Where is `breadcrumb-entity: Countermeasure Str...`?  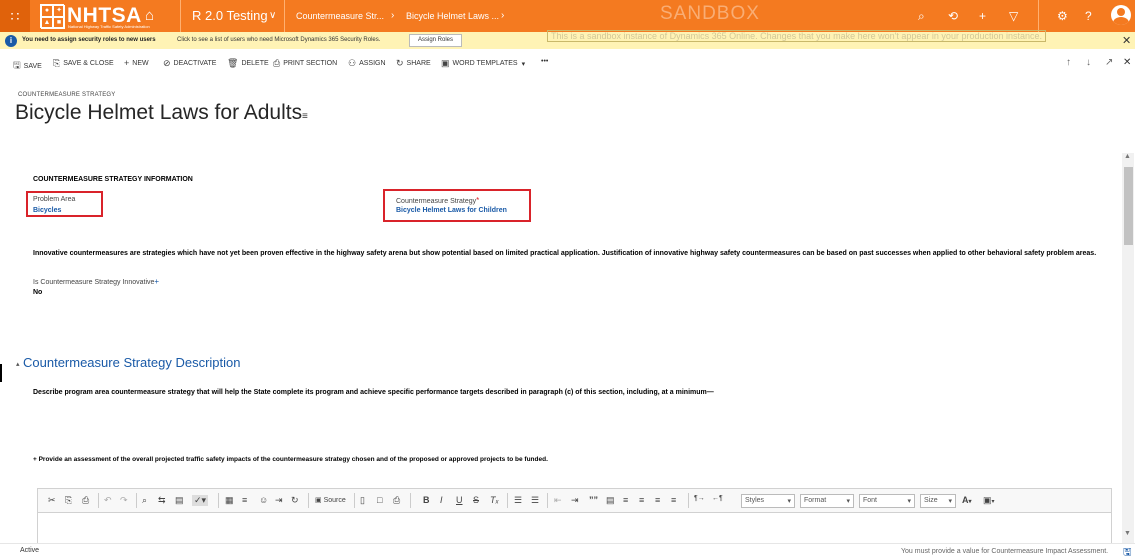 breadcrumb-entity: Countermeasure Str... is located at coordinates (340, 16).